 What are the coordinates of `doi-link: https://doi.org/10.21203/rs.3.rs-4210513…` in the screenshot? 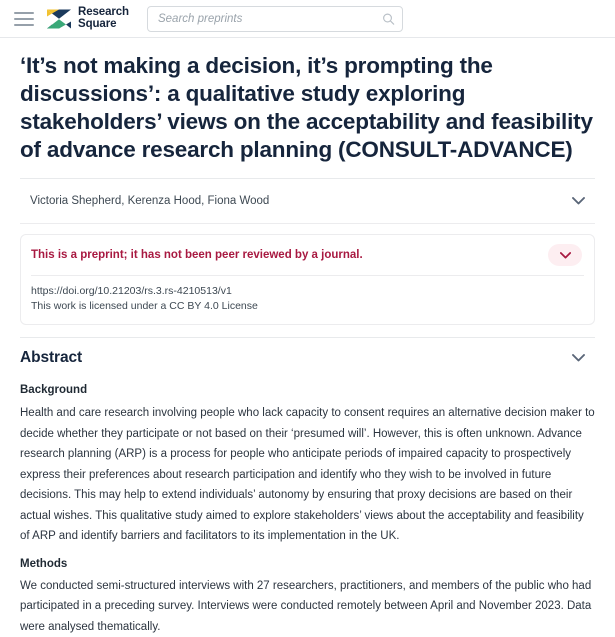 It's located at (307, 291).